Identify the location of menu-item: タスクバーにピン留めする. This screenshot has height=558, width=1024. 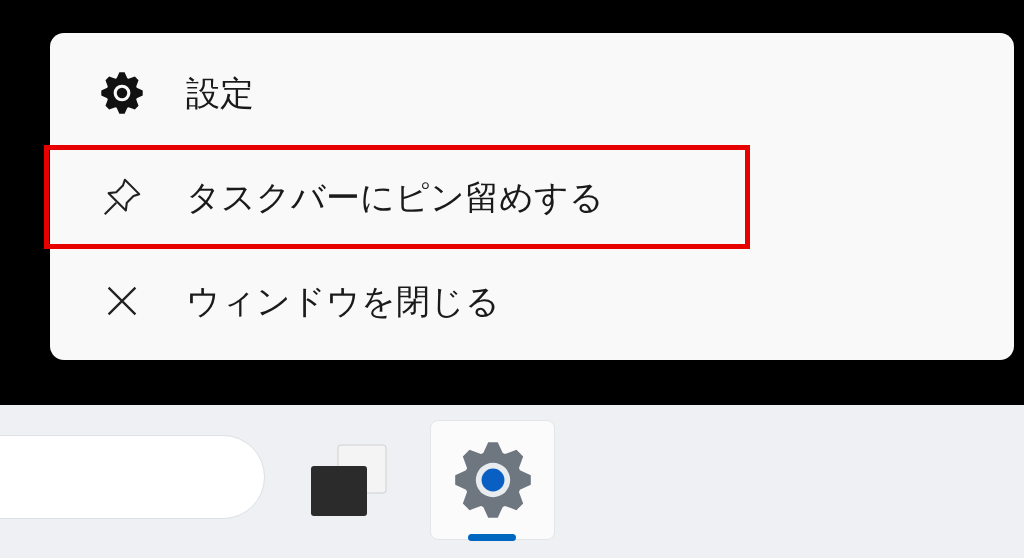
(397, 197).